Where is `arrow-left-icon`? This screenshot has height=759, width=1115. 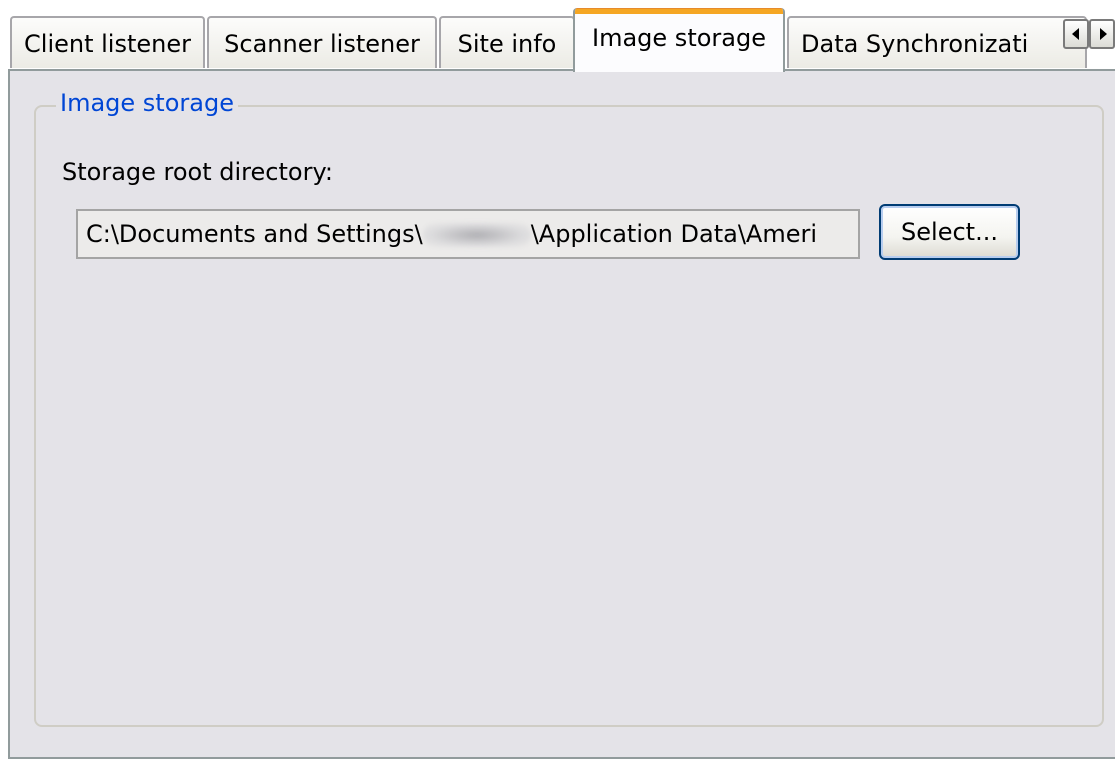 arrow-left-icon is located at coordinates (1075, 34).